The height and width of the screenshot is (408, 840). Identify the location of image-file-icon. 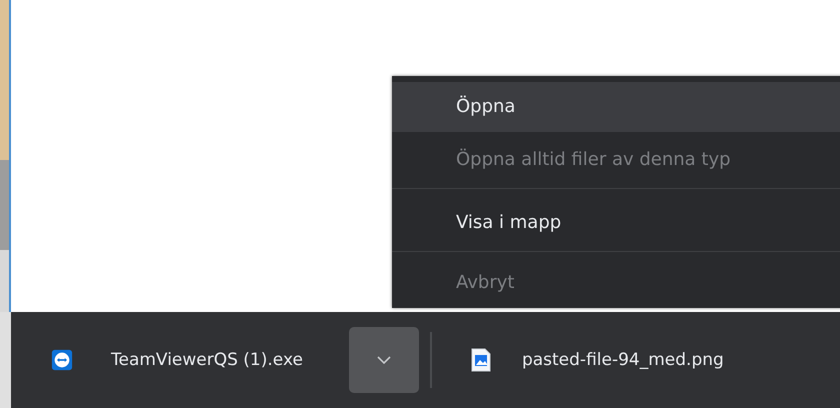
(481, 360).